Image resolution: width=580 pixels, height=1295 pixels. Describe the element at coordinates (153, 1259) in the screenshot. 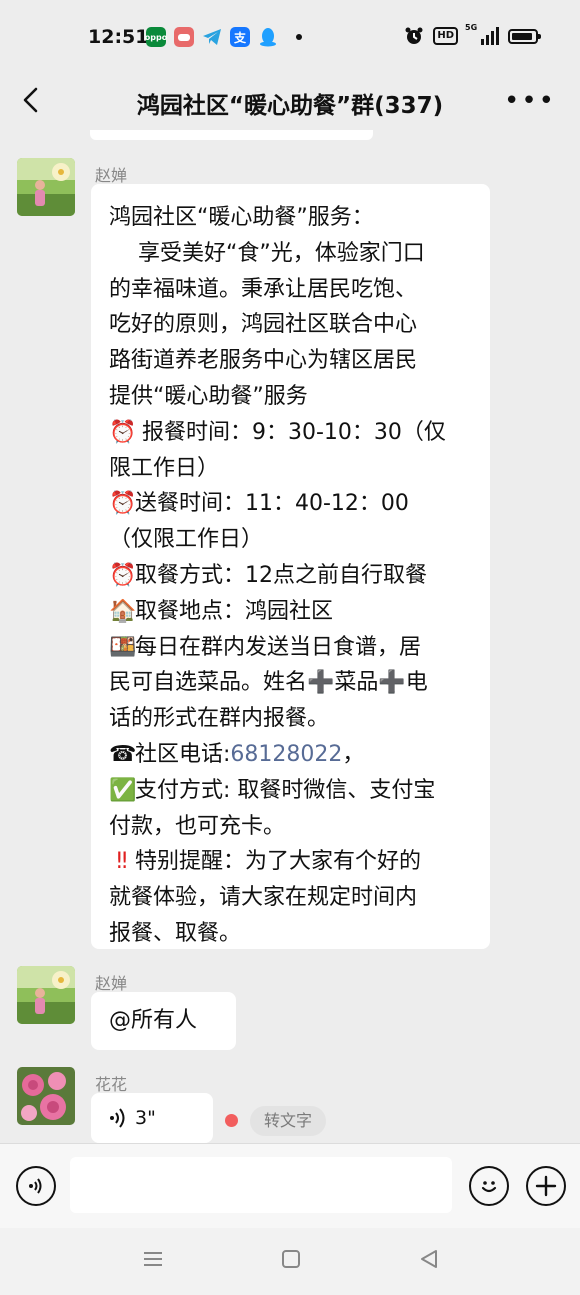

I see `menu-icon` at that location.